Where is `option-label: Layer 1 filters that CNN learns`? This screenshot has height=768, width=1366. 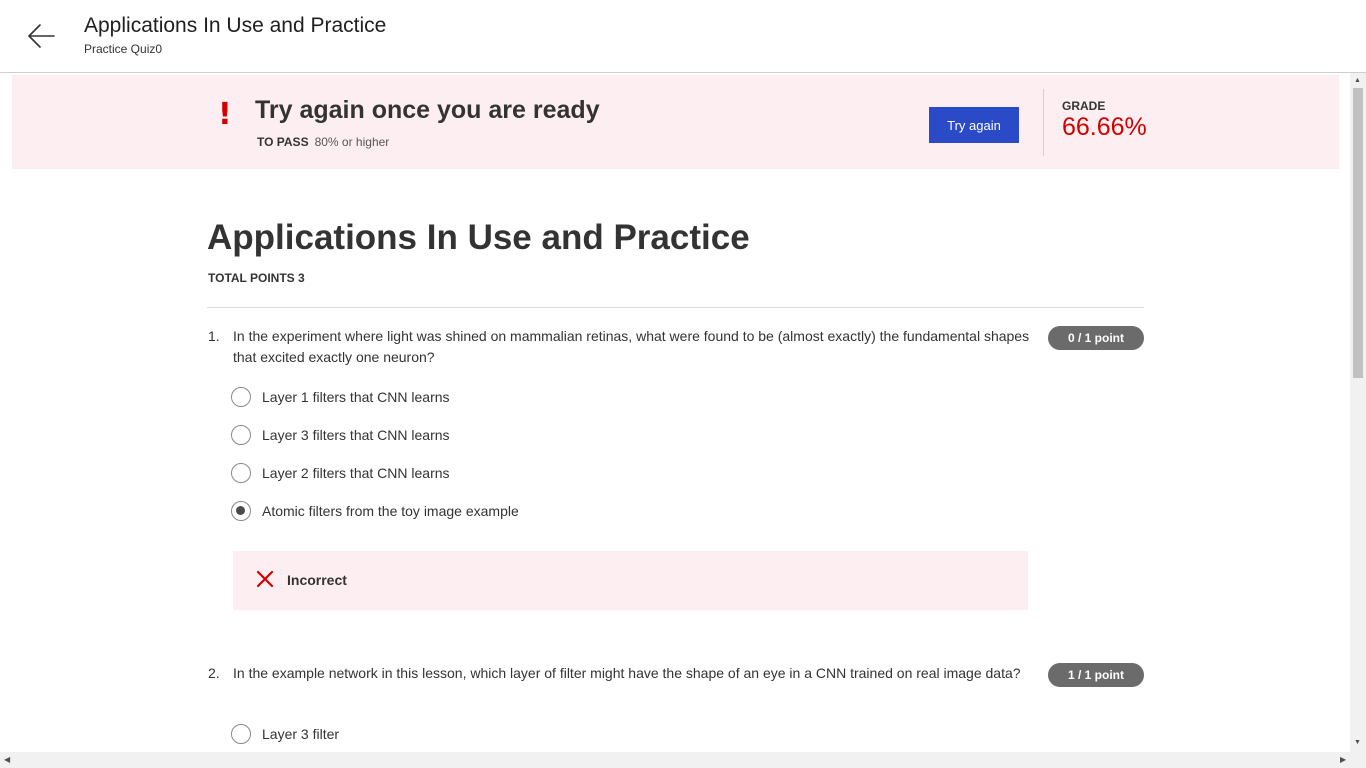 option-label: Layer 1 filters that CNN learns is located at coordinates (356, 397).